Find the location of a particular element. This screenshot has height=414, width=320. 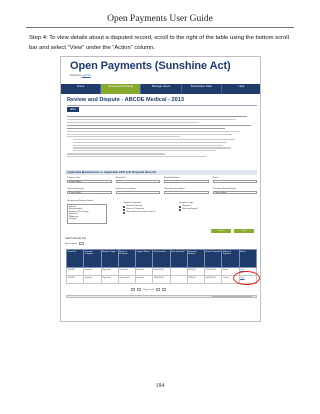

checkbox-label: Ownership or Investment Interest is located at coordinates (141, 212).